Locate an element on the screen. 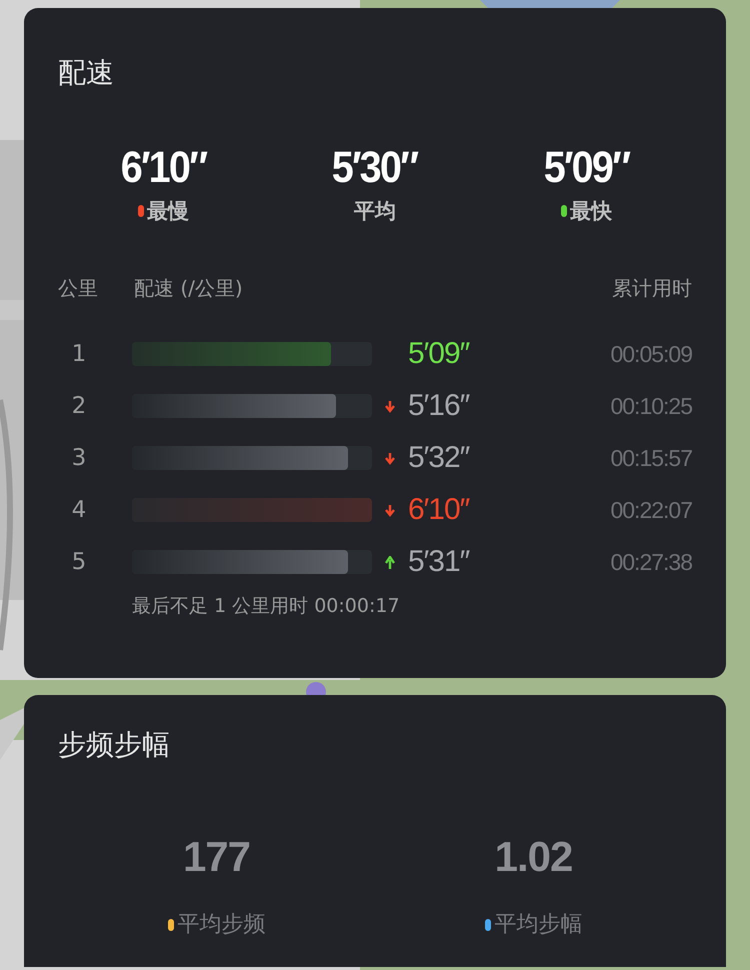 The height and width of the screenshot is (970, 750). cumulative-time: 00:05:09 is located at coordinates (650, 354).